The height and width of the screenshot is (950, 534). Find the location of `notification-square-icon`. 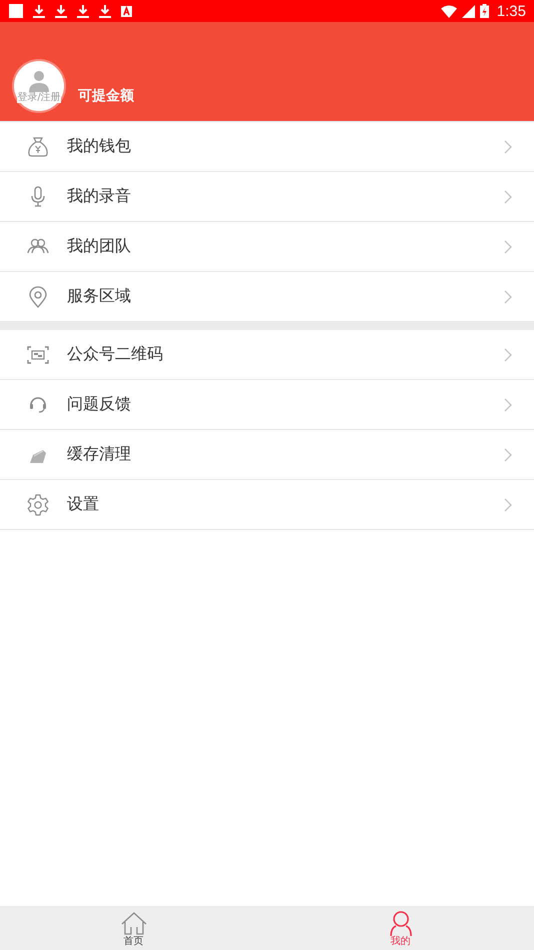

notification-square-icon is located at coordinates (16, 11).